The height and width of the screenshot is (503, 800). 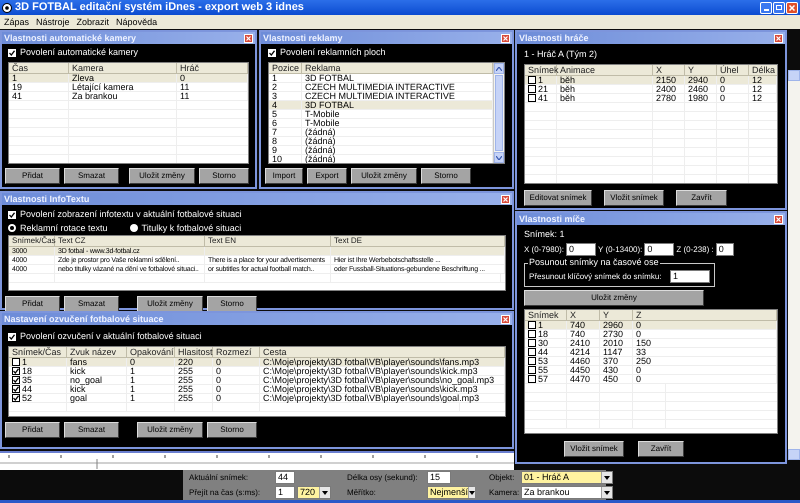 I want to click on table-row: 7 (žádná), so click(x=381, y=132).